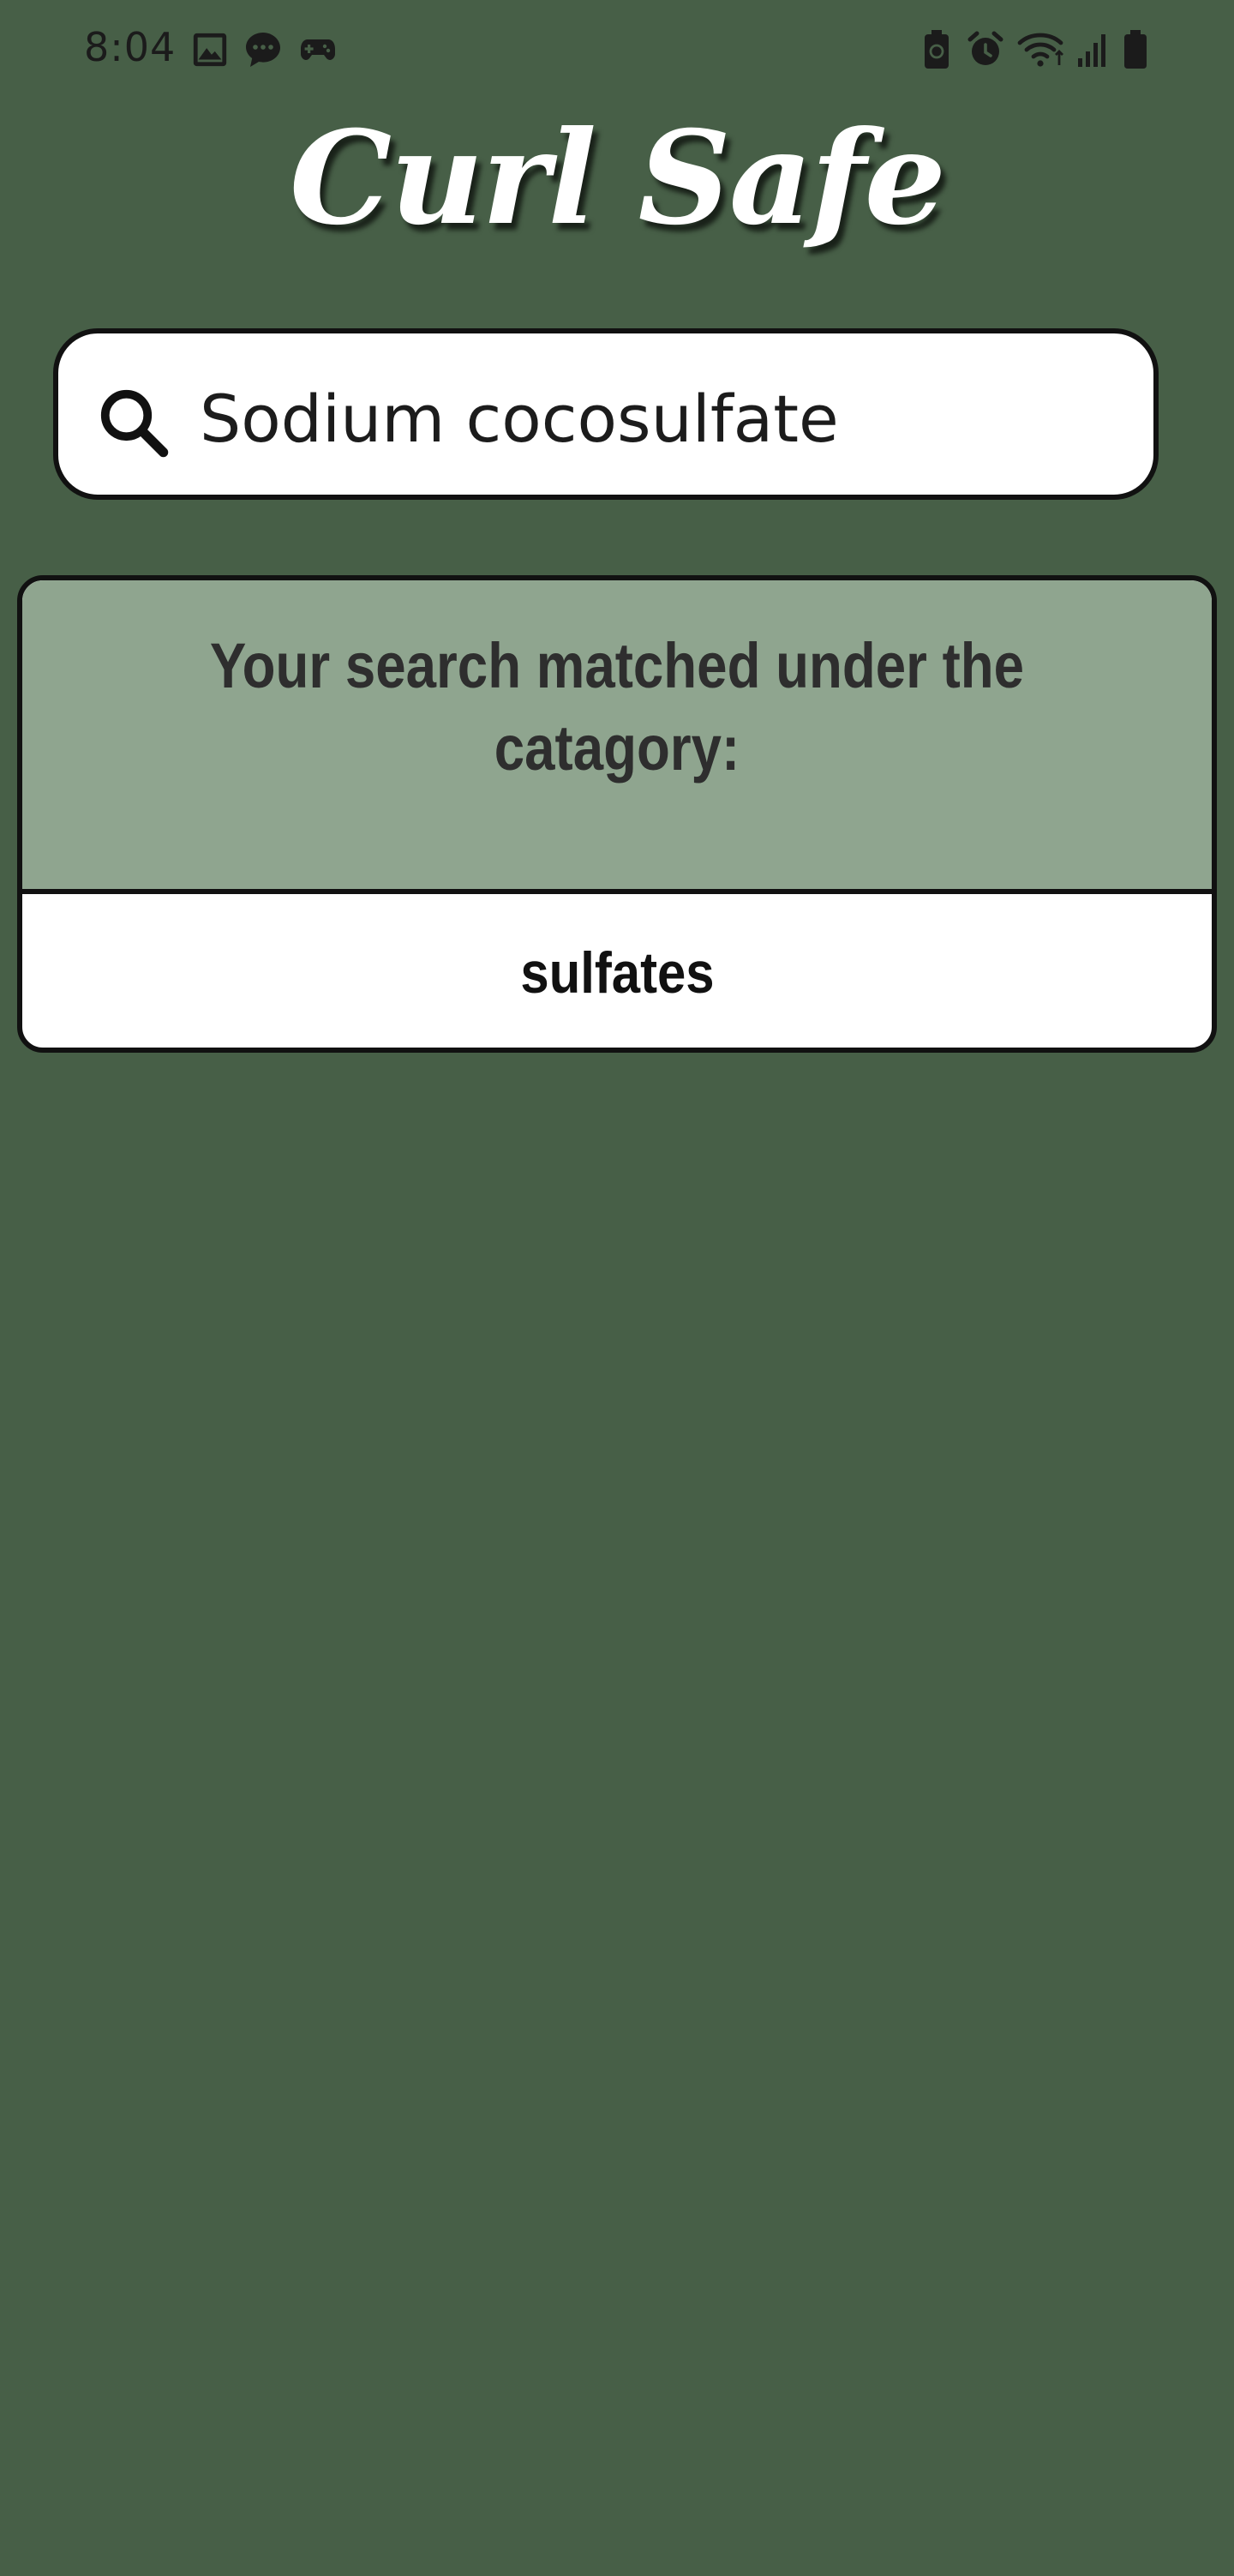 This screenshot has width=1234, height=2576. What do you see at coordinates (210, 50) in the screenshot?
I see `gallery-icon` at bounding box center [210, 50].